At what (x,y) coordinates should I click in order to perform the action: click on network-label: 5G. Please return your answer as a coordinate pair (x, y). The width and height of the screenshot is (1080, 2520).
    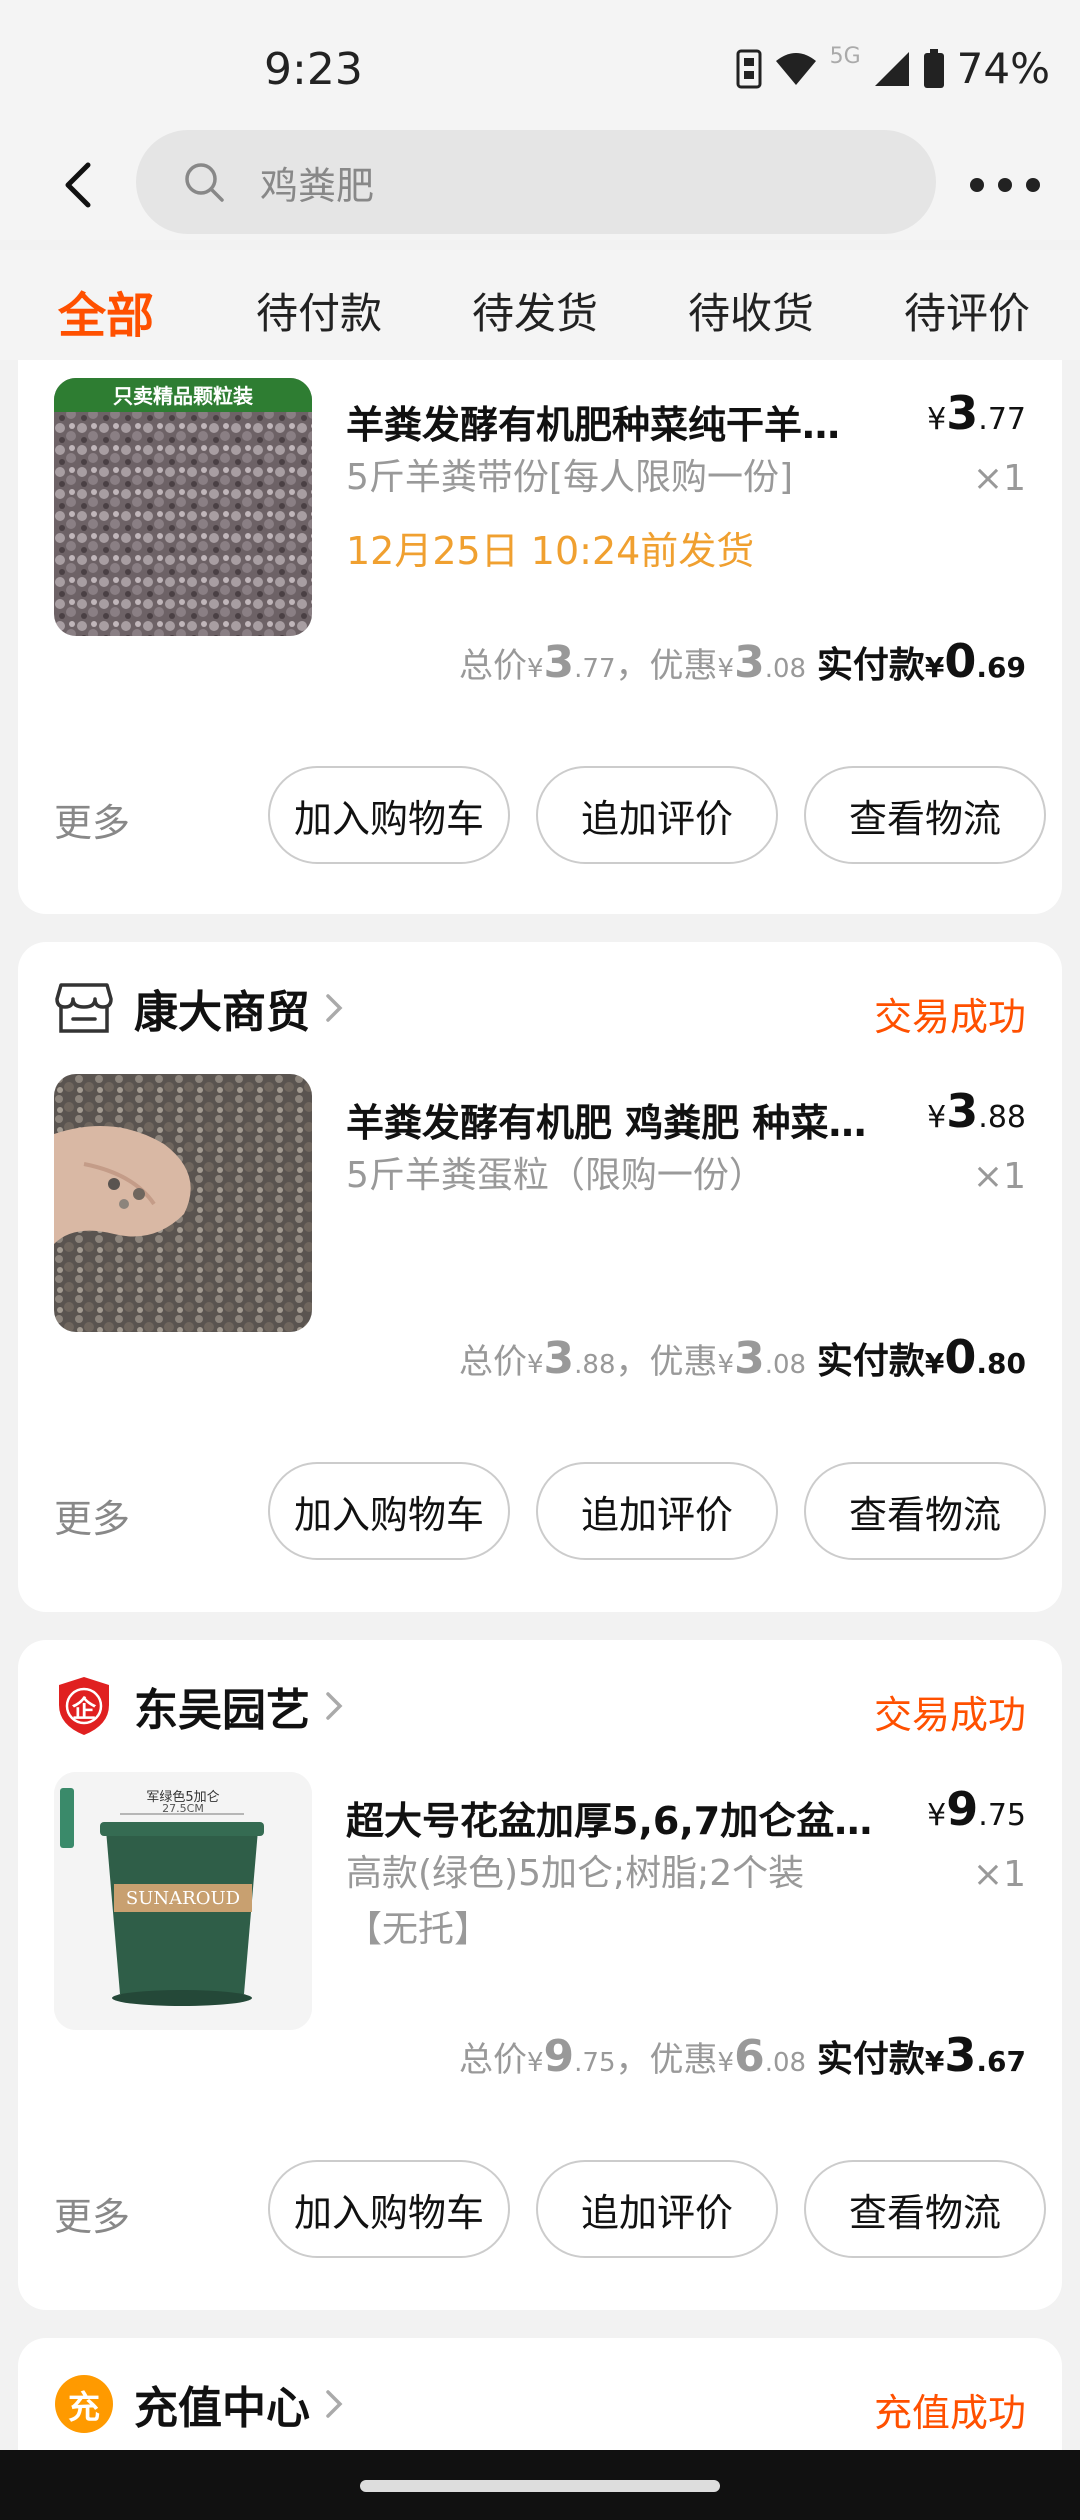
    Looking at the image, I should click on (845, 56).